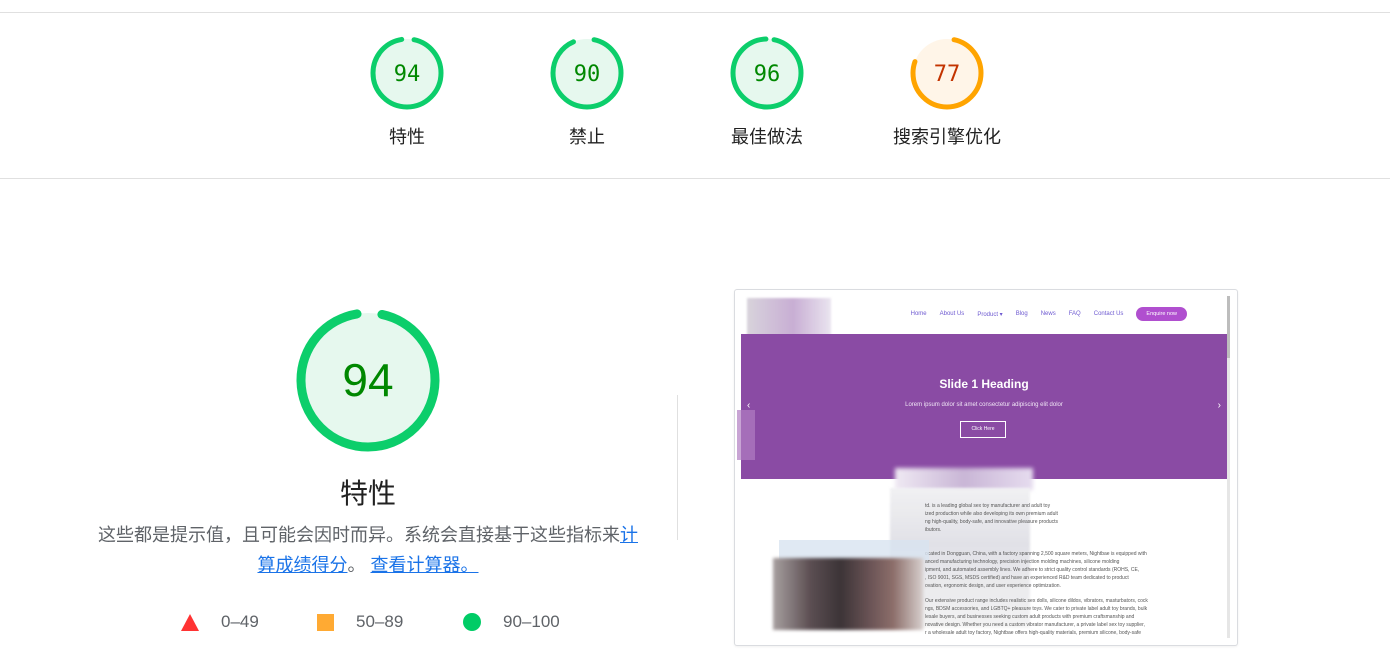  I want to click on gauge-ring: 77, so click(947, 73).